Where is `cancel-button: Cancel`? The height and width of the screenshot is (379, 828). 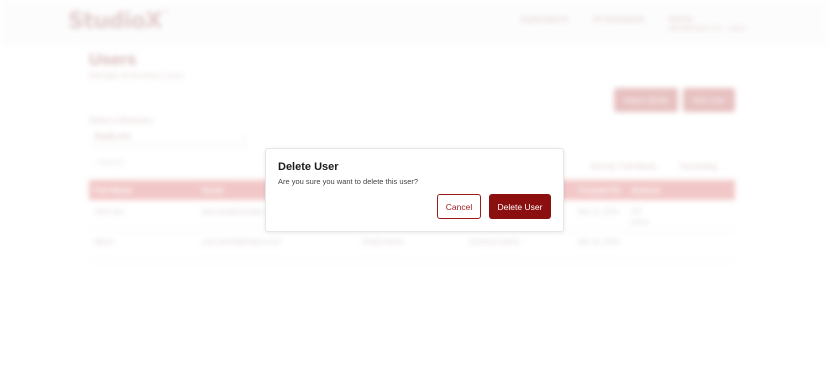
cancel-button: Cancel is located at coordinates (459, 206).